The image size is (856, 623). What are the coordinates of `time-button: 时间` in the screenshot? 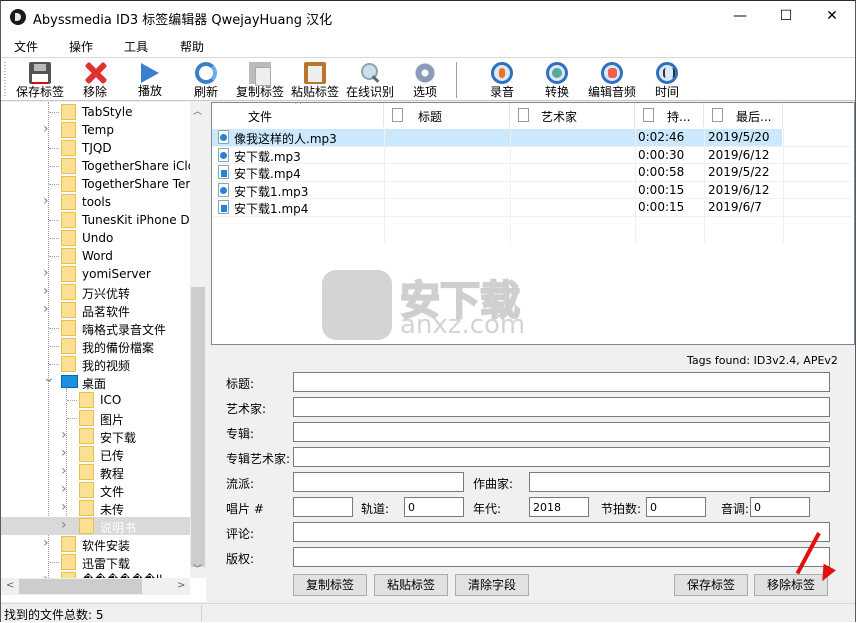 It's located at (667, 81).